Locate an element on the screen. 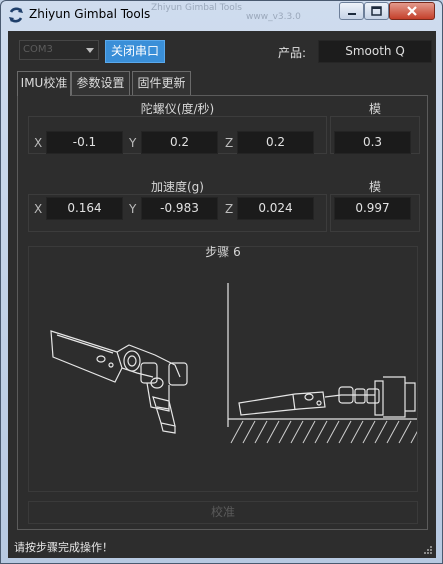 The height and width of the screenshot is (564, 443). status-text: 请按步骤完成操作！ is located at coordinates (63, 547).